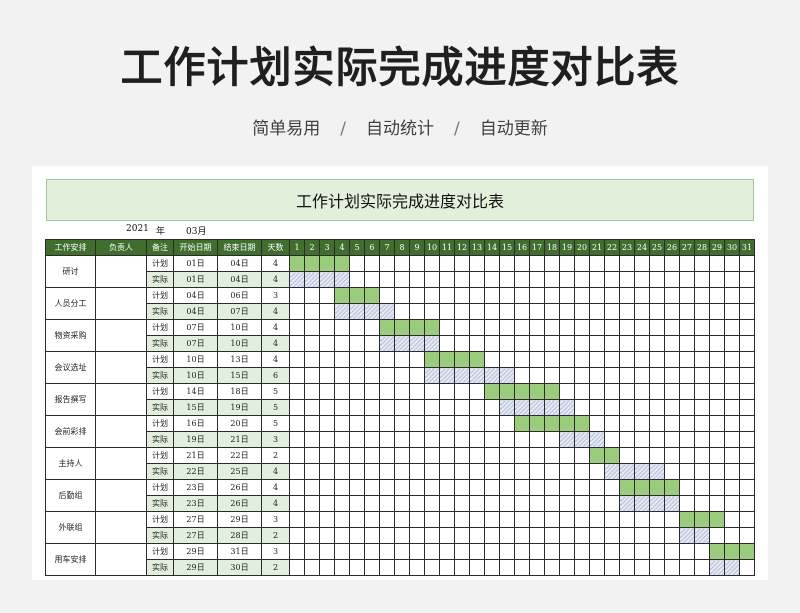 The image size is (800, 613). What do you see at coordinates (70, 463) in the screenshot?
I see `task-name-cell: 主持人` at bounding box center [70, 463].